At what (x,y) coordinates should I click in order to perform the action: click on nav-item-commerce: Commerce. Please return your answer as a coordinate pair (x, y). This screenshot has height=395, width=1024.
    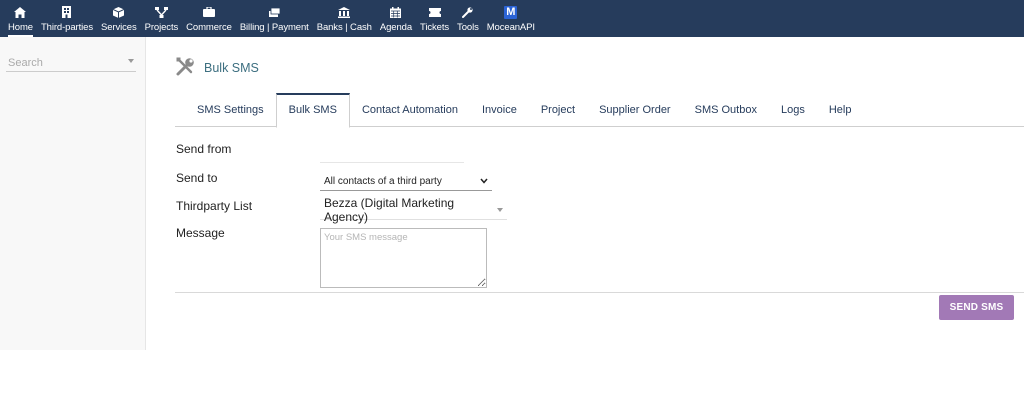
    Looking at the image, I should click on (209, 18).